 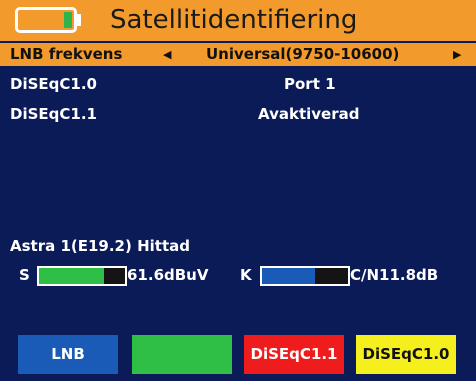 I want to click on diseqc11-button: DiSEqC1.1, so click(x=294, y=354).